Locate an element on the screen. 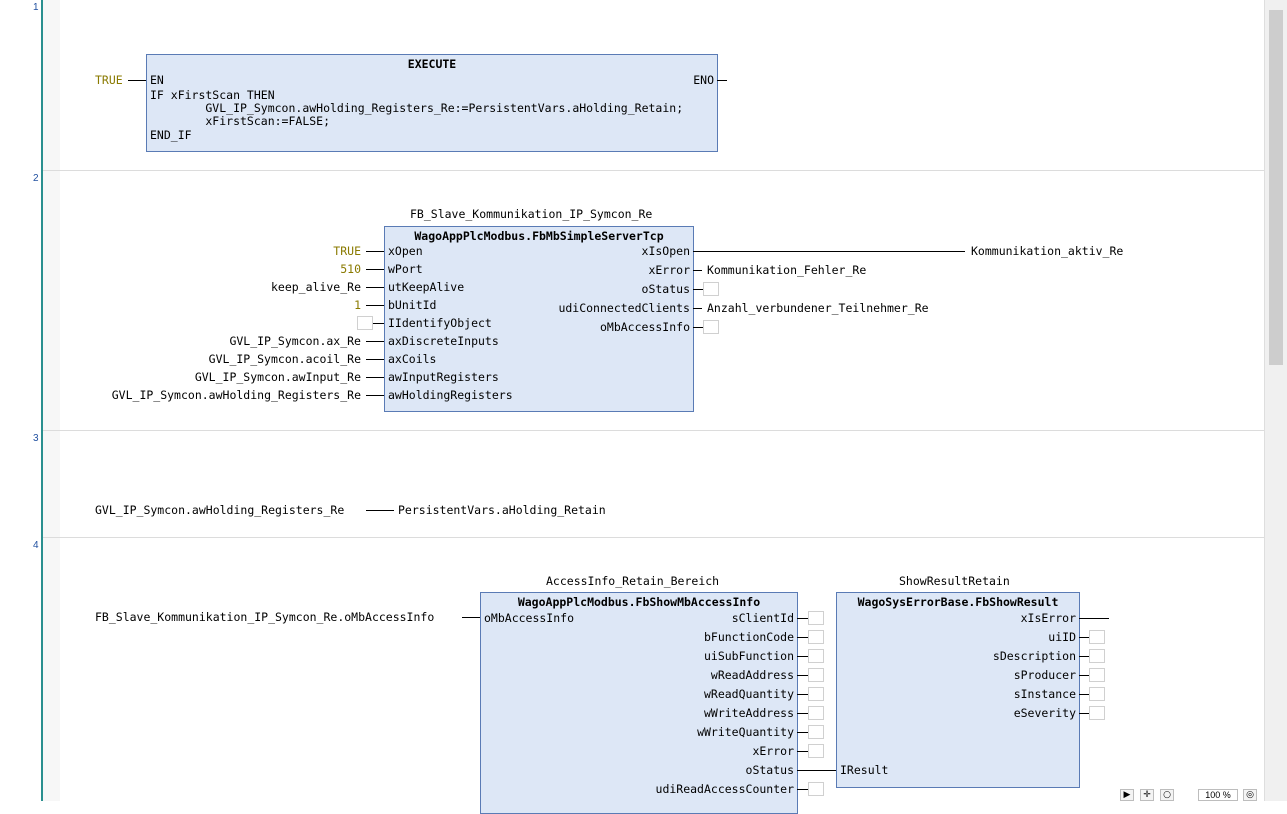  zoom-level: 100 % is located at coordinates (1218, 795).